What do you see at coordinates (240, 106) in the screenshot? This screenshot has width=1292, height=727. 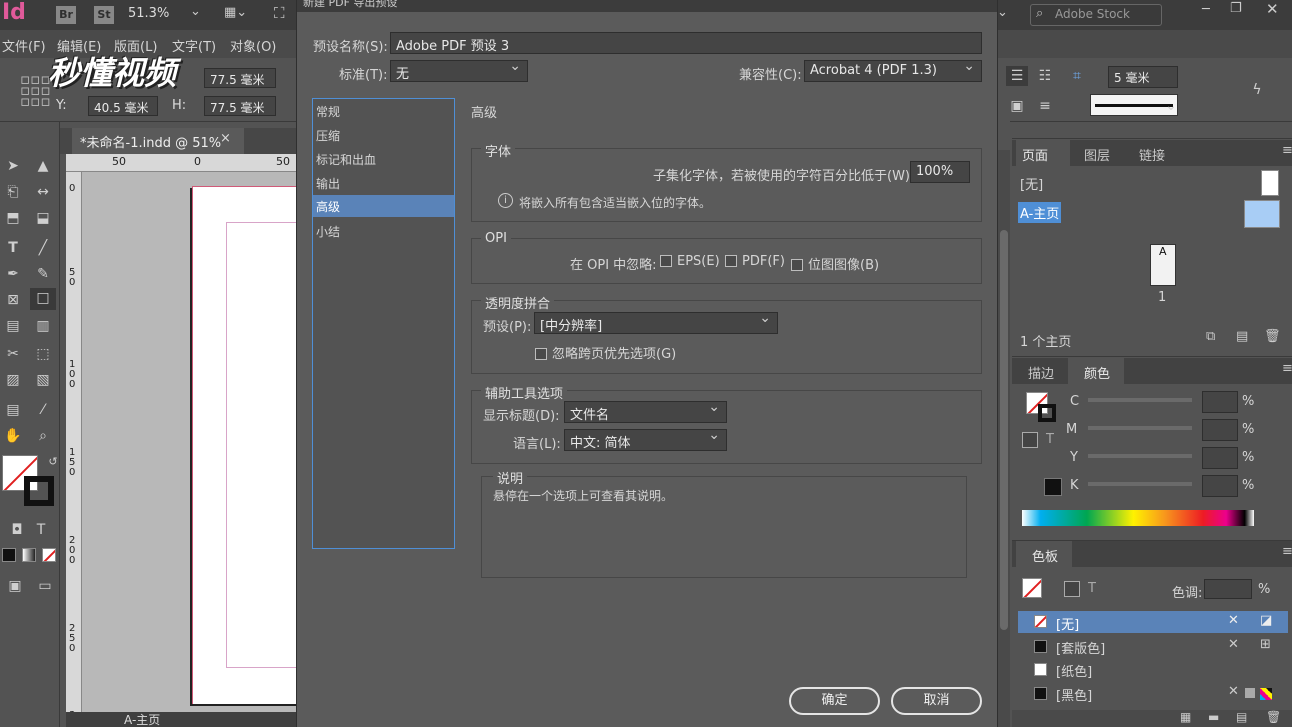 I see `h-field: 77.5 毫米` at bounding box center [240, 106].